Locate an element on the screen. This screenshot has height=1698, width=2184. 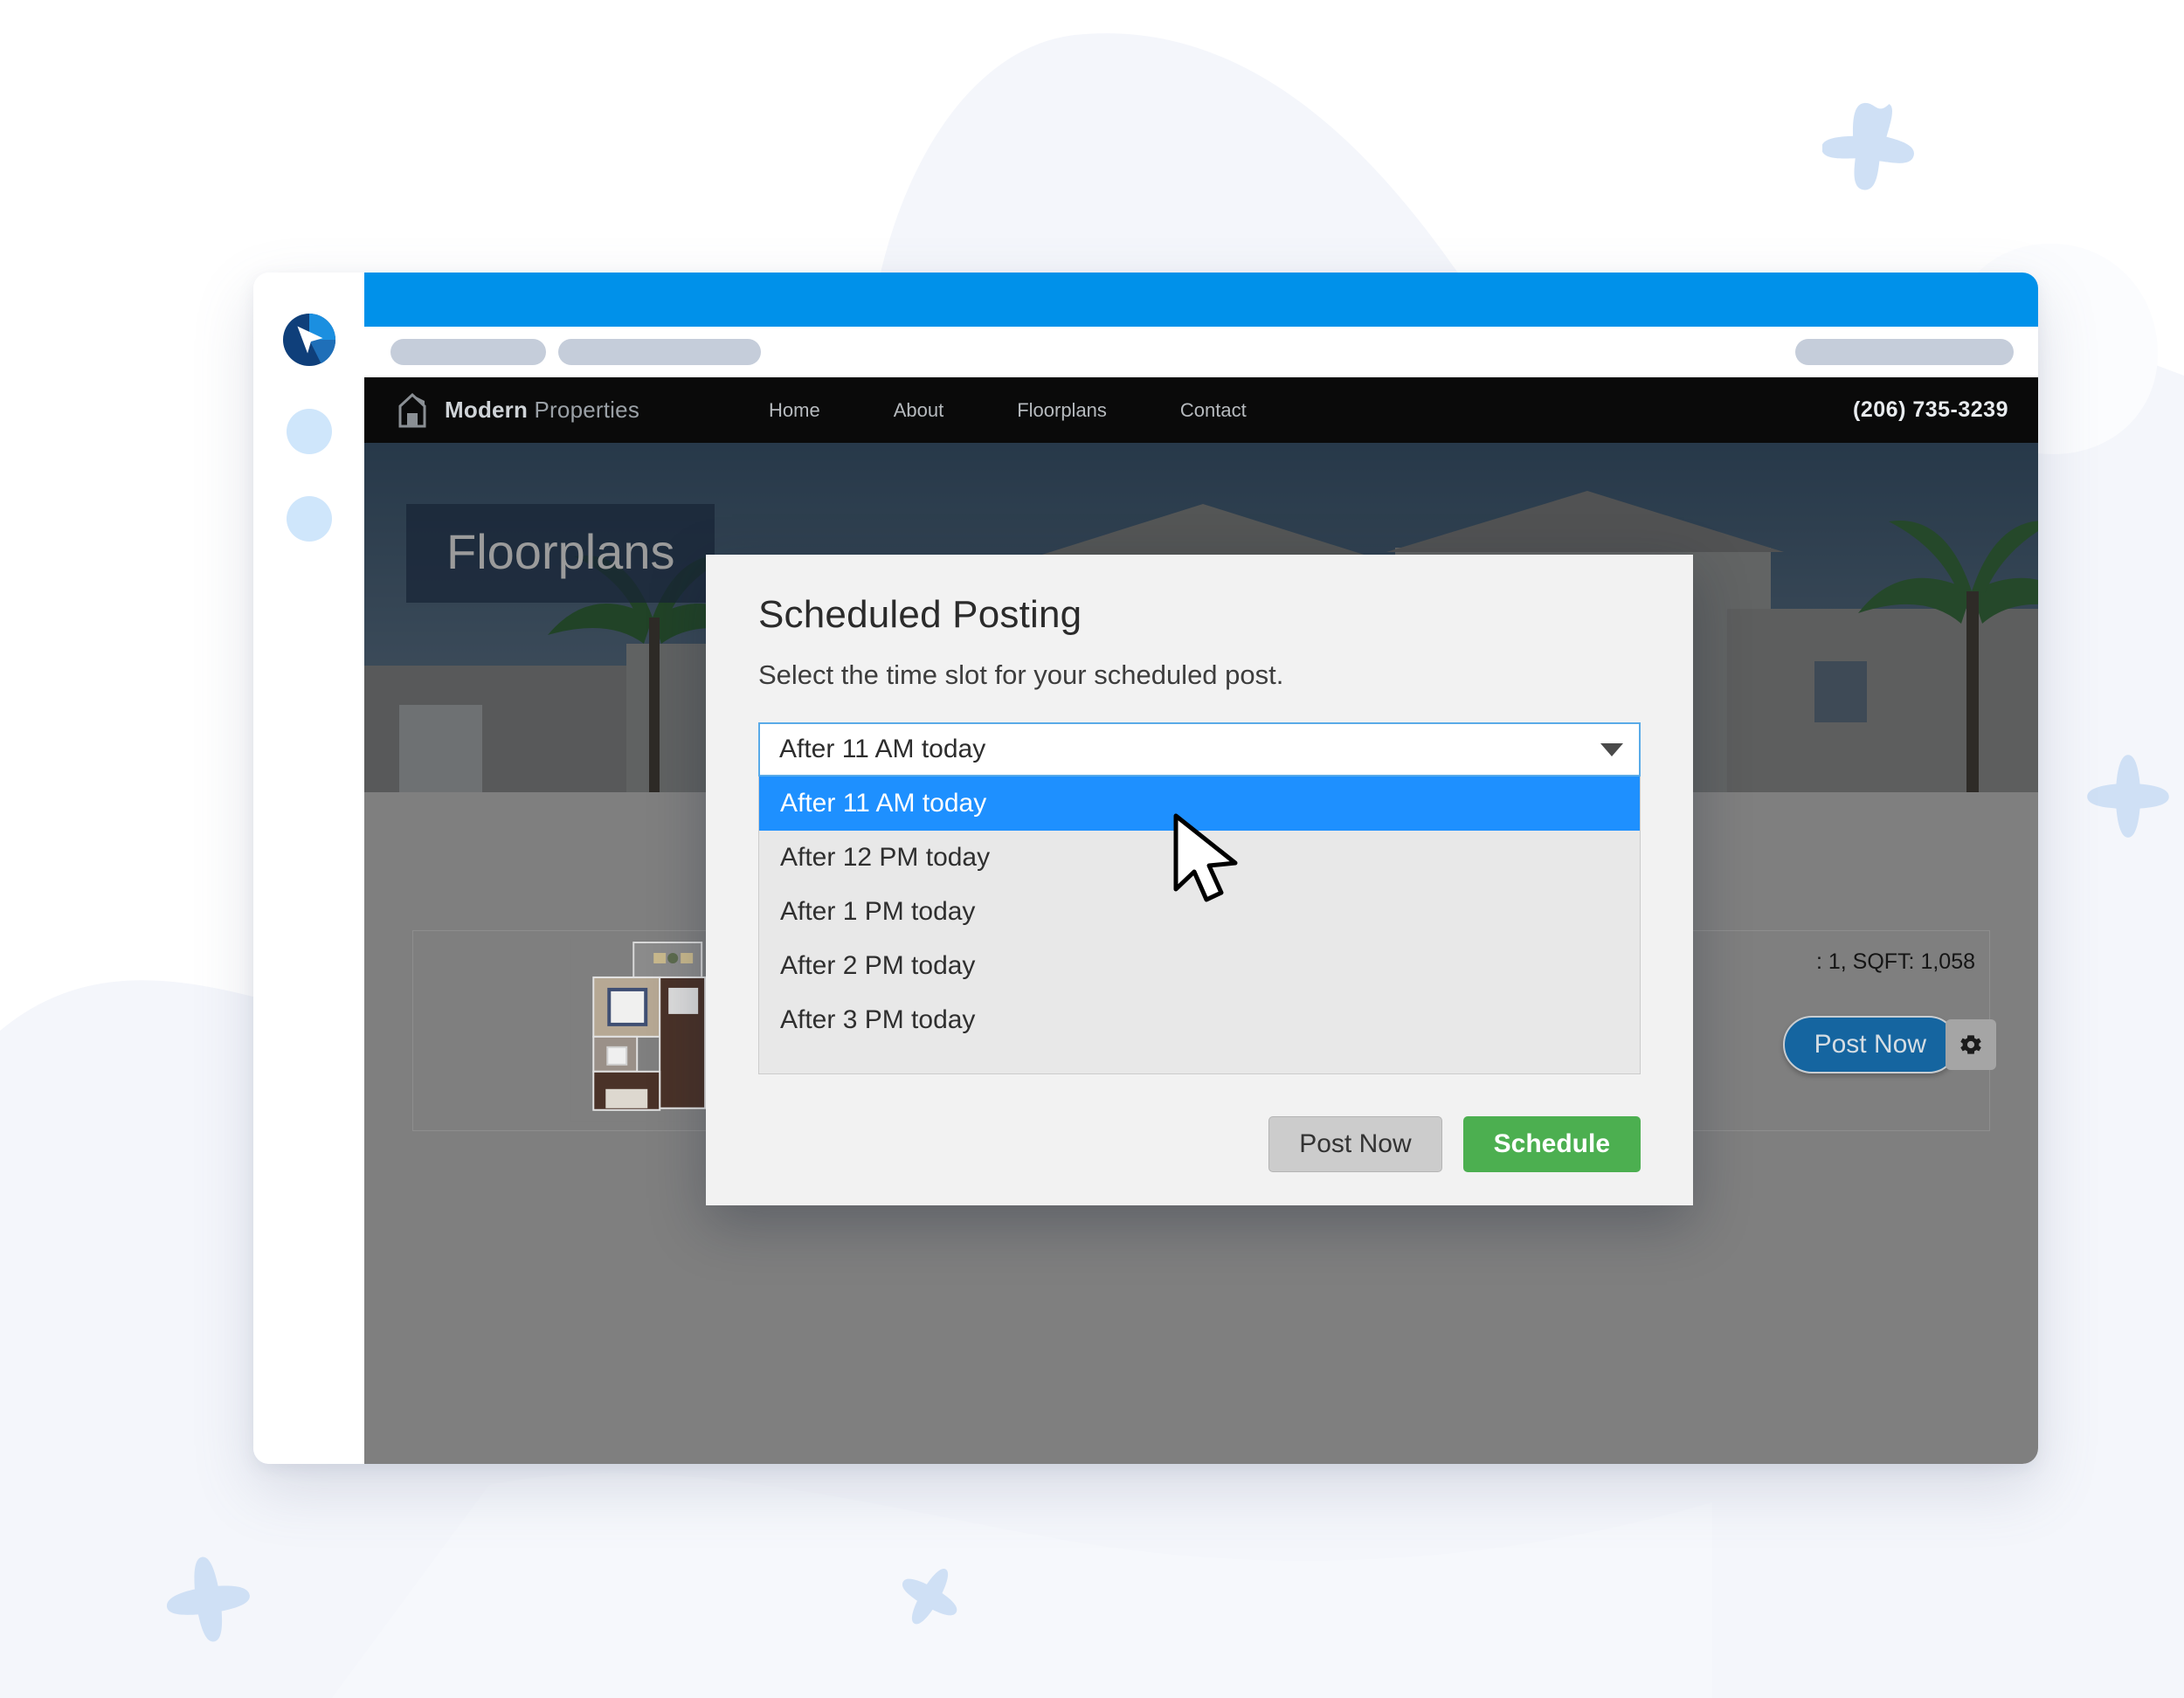
toolbar-pill-middle is located at coordinates (659, 352).